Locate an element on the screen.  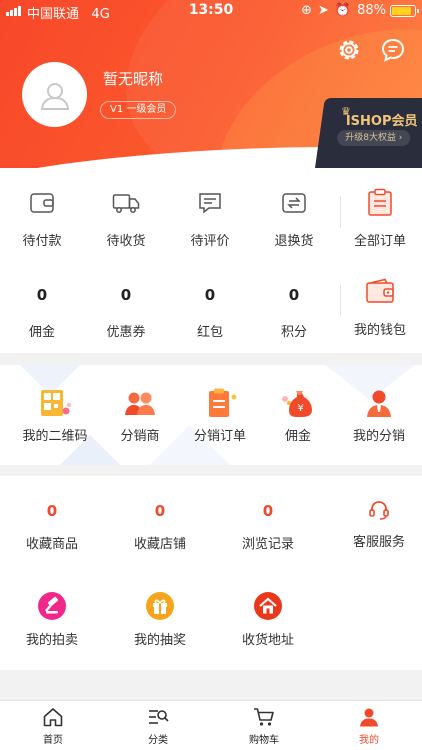
order-pending-payment: 待付款 is located at coordinates (42, 220).